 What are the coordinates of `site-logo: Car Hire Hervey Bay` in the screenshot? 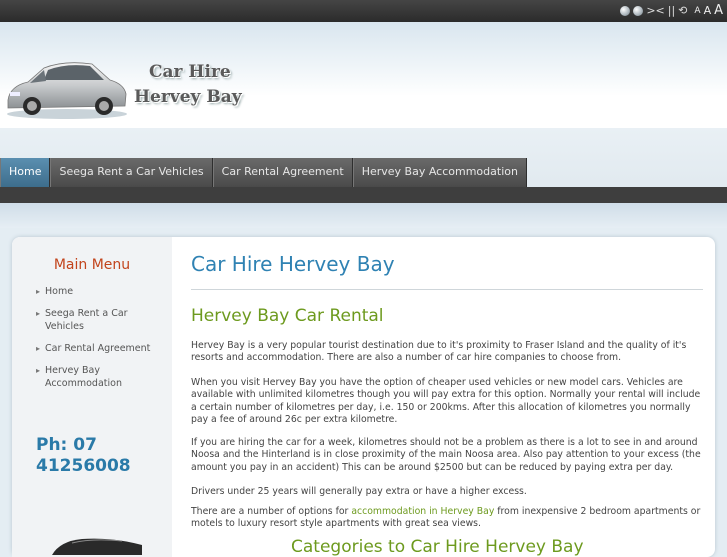 It's located at (188, 85).